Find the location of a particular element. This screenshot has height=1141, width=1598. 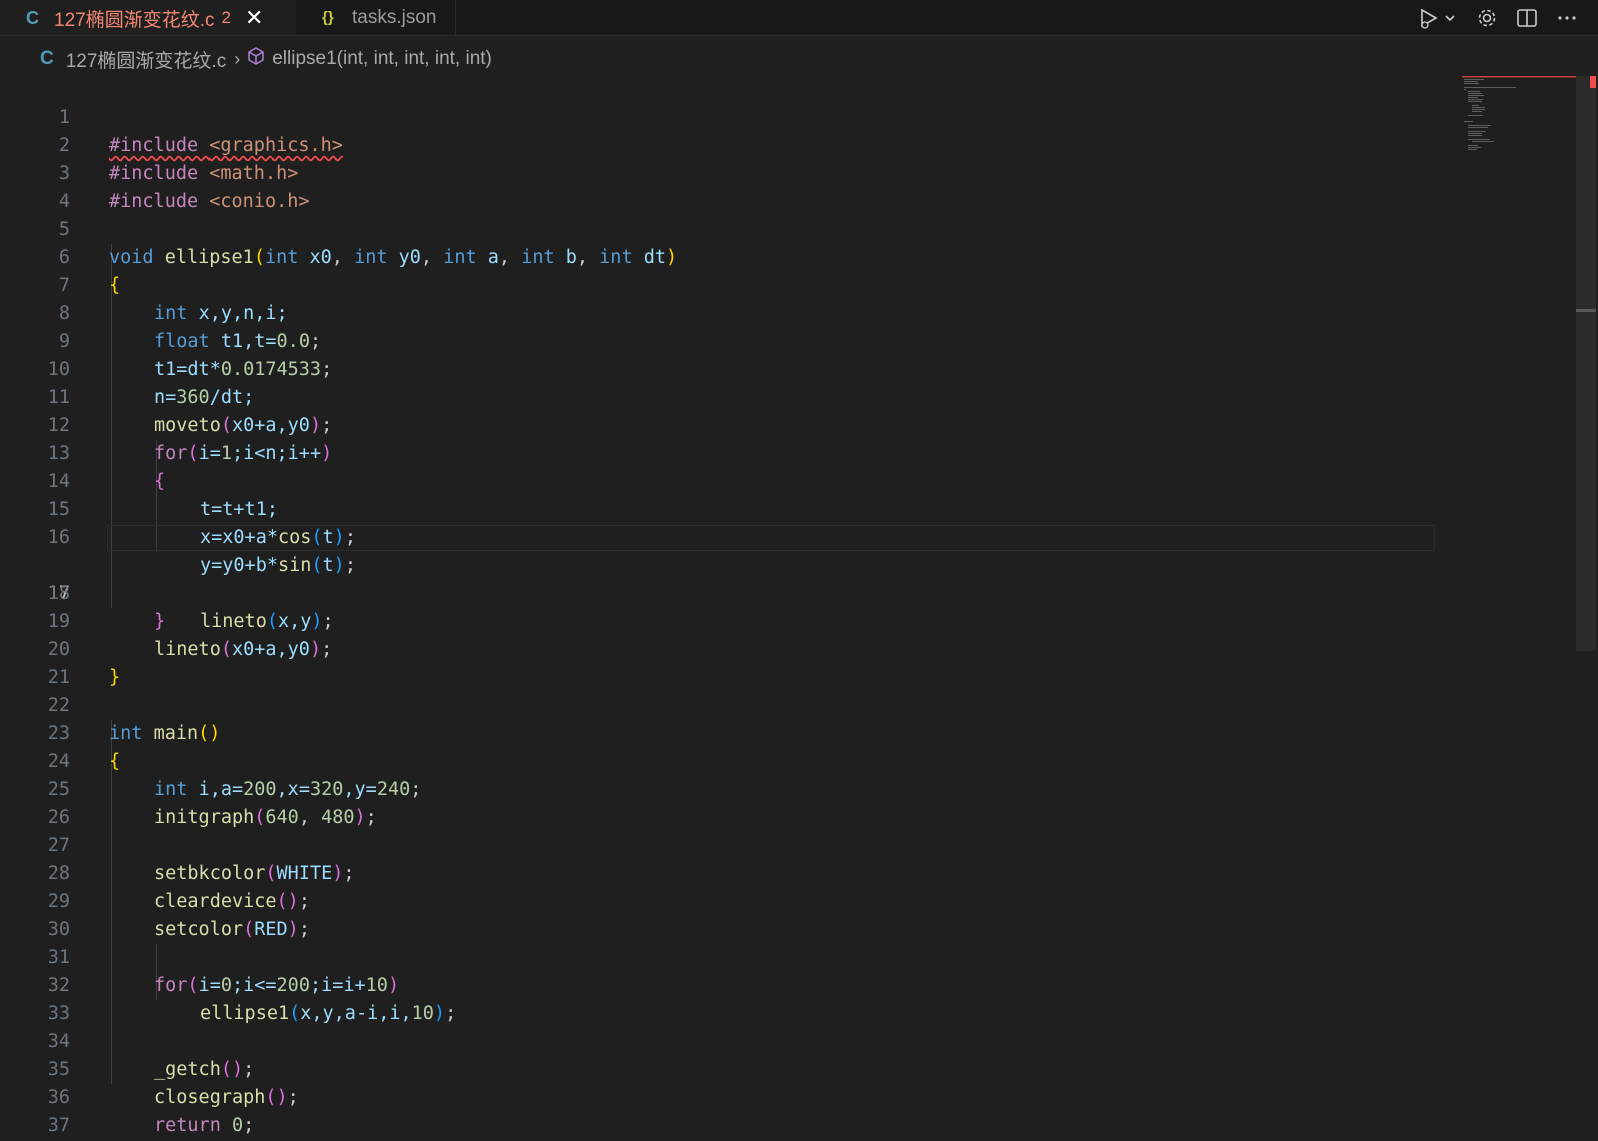

code-line: 2 #include <math.h> is located at coordinates (720, 144).